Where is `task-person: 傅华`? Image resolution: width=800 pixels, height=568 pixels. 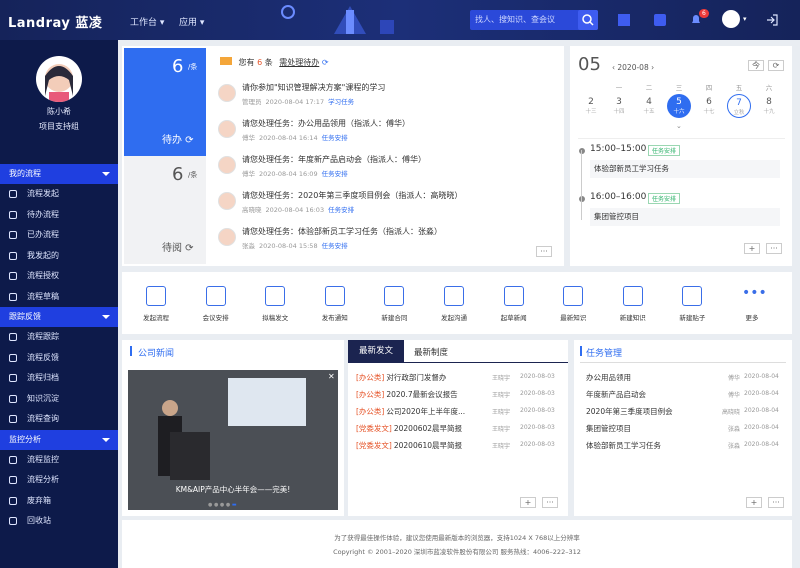
task-person: 傅华 is located at coordinates (733, 395).